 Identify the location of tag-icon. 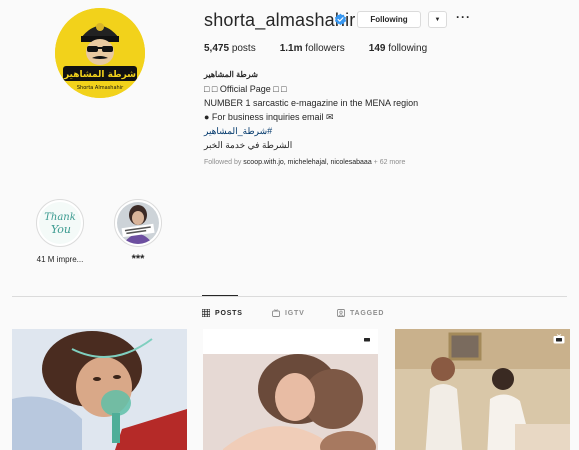
(341, 313).